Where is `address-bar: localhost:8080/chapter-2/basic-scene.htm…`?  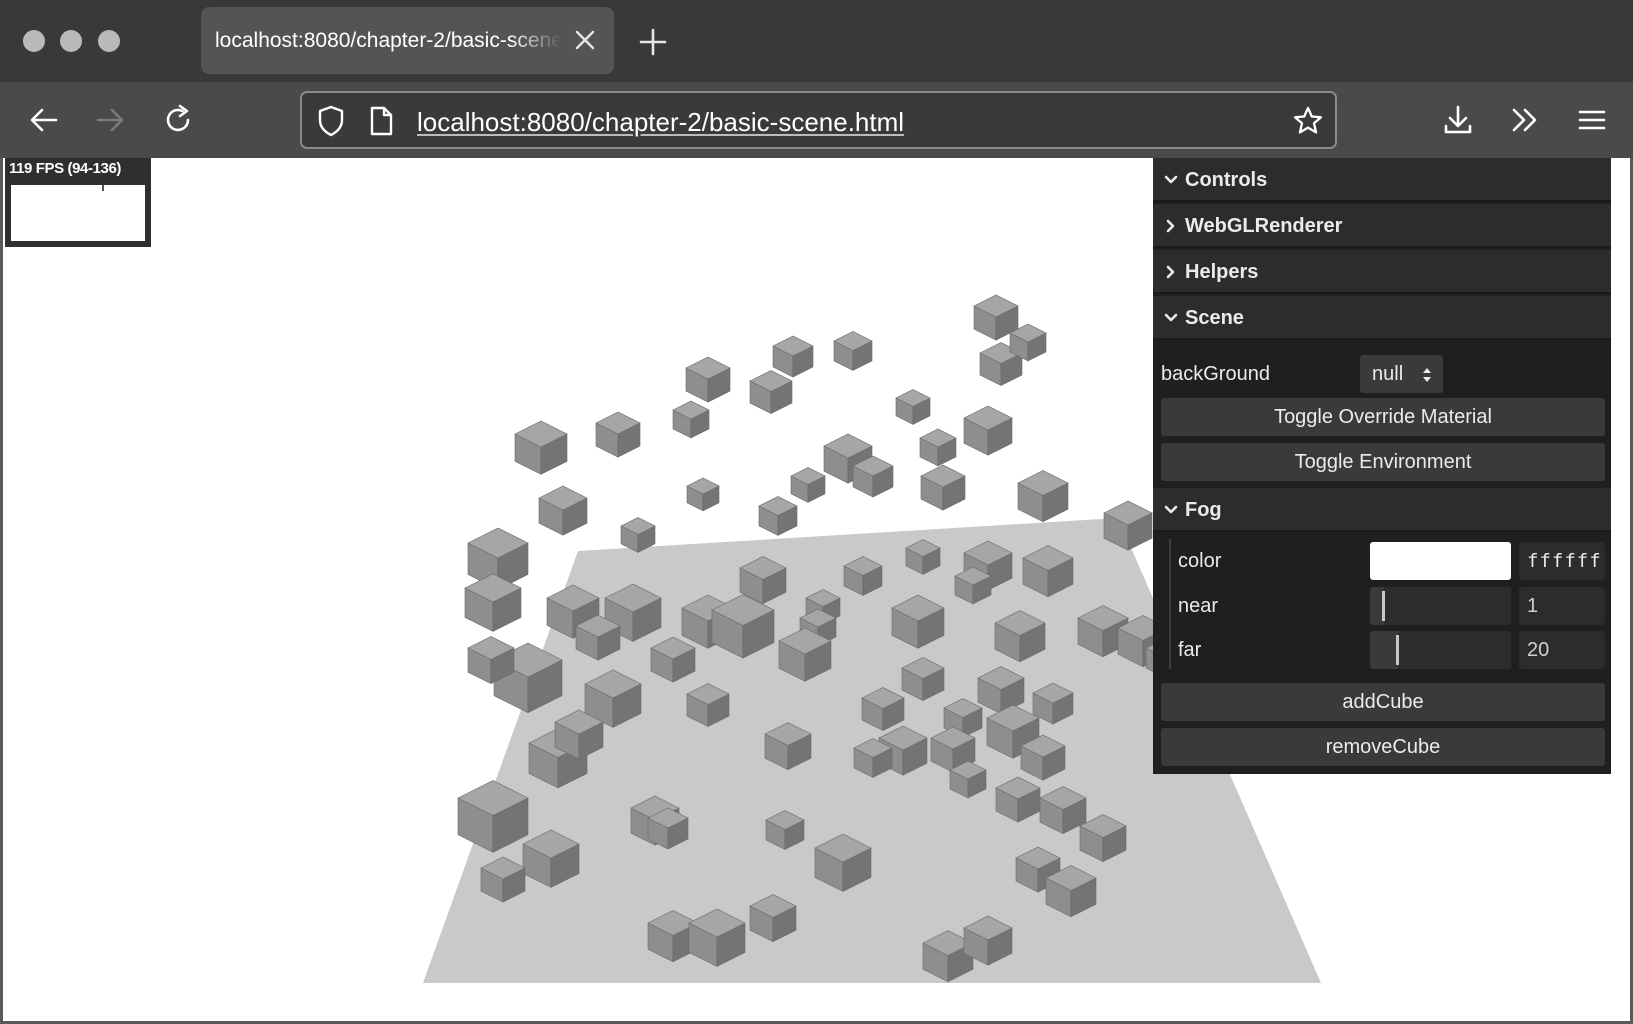 address-bar: localhost:8080/chapter-2/basic-scene.htm… is located at coordinates (818, 120).